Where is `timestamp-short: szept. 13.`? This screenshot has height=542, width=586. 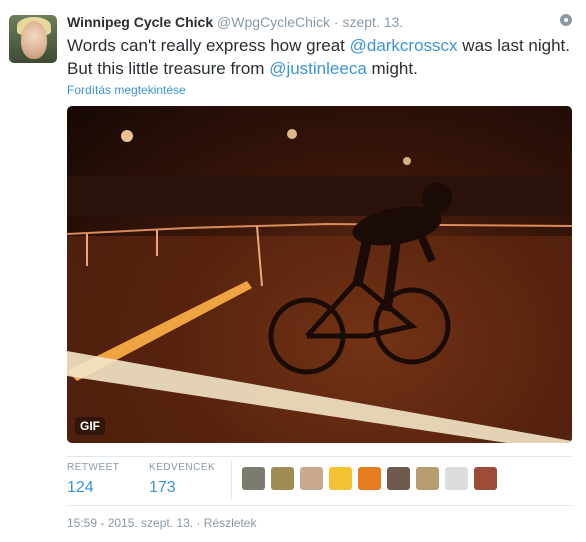 timestamp-short: szept. 13. is located at coordinates (372, 22).